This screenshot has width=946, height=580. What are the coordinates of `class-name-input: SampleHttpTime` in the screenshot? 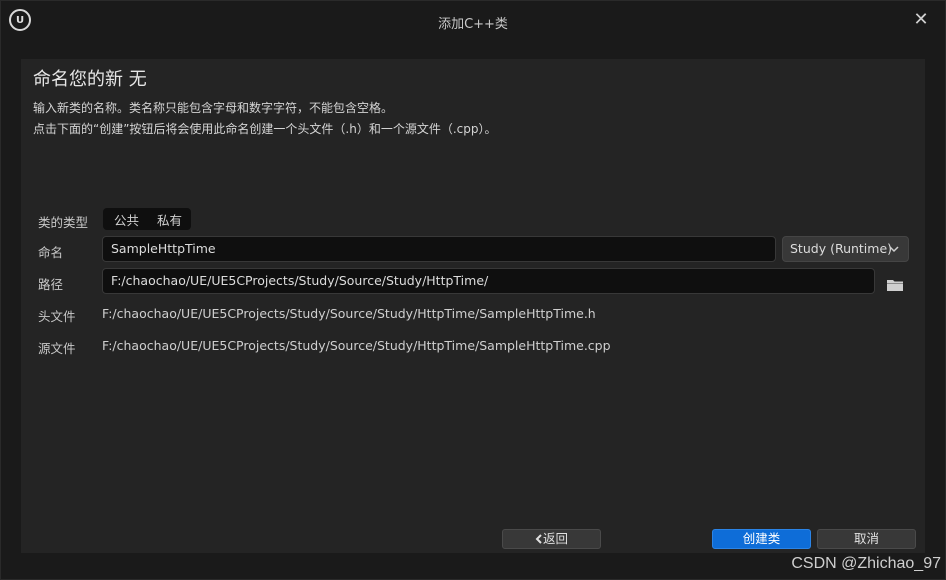 It's located at (439, 249).